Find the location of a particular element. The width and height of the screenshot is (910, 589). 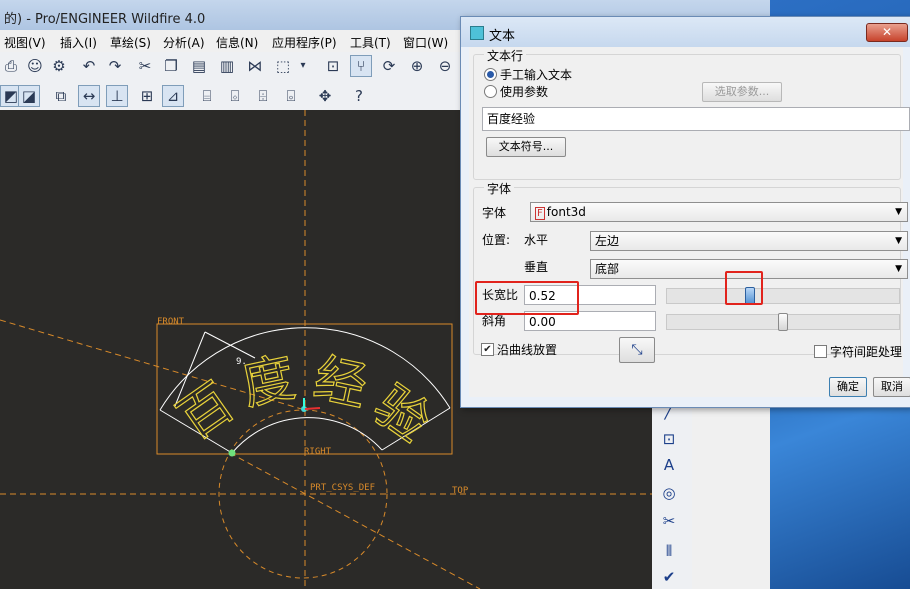

highlight-aspect-input is located at coordinates (527, 298).